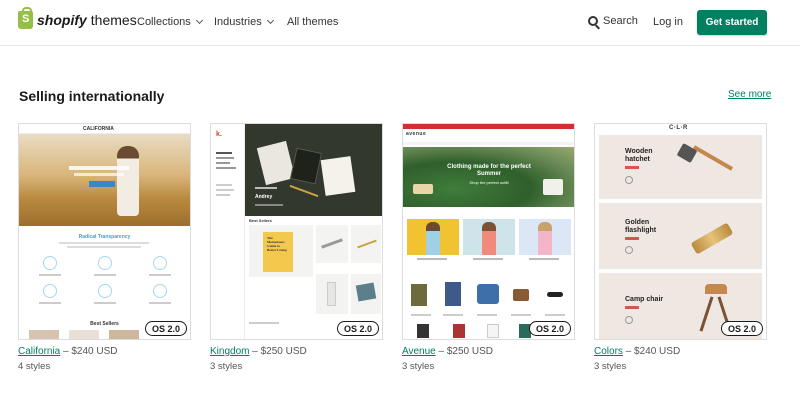 The image size is (800, 400). I want to click on nav-all-themes: All themes, so click(312, 22).